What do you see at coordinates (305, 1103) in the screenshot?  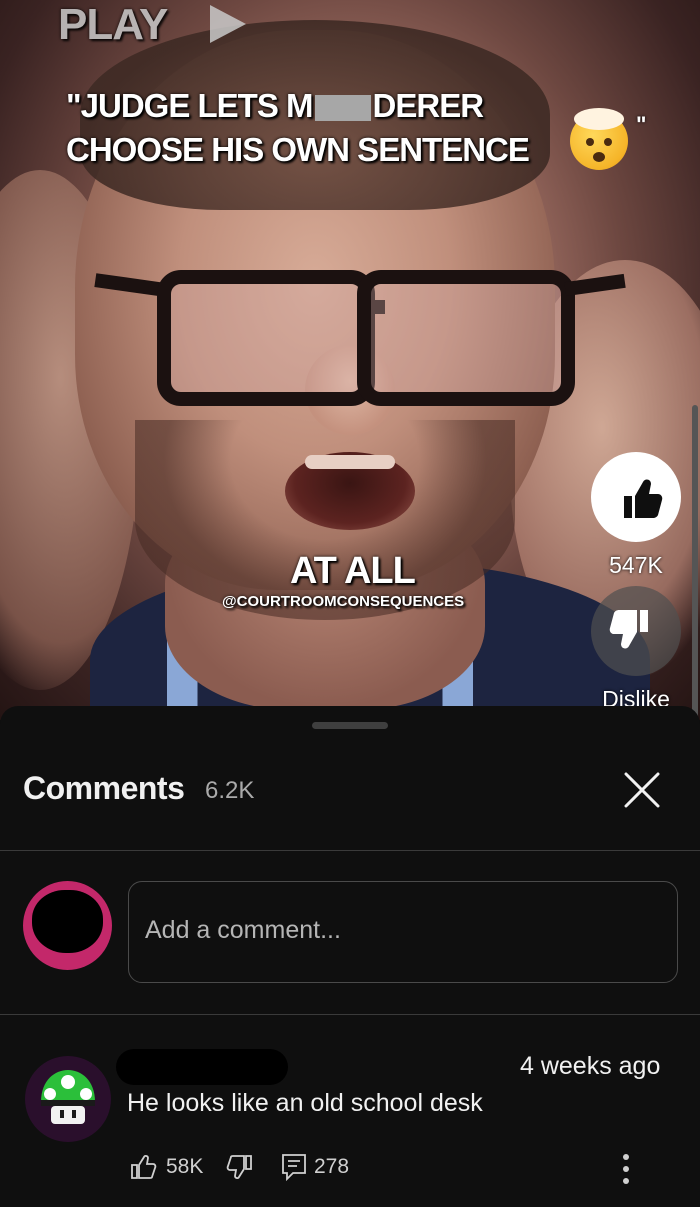 I see `comment-text: He looks like an old school desk` at bounding box center [305, 1103].